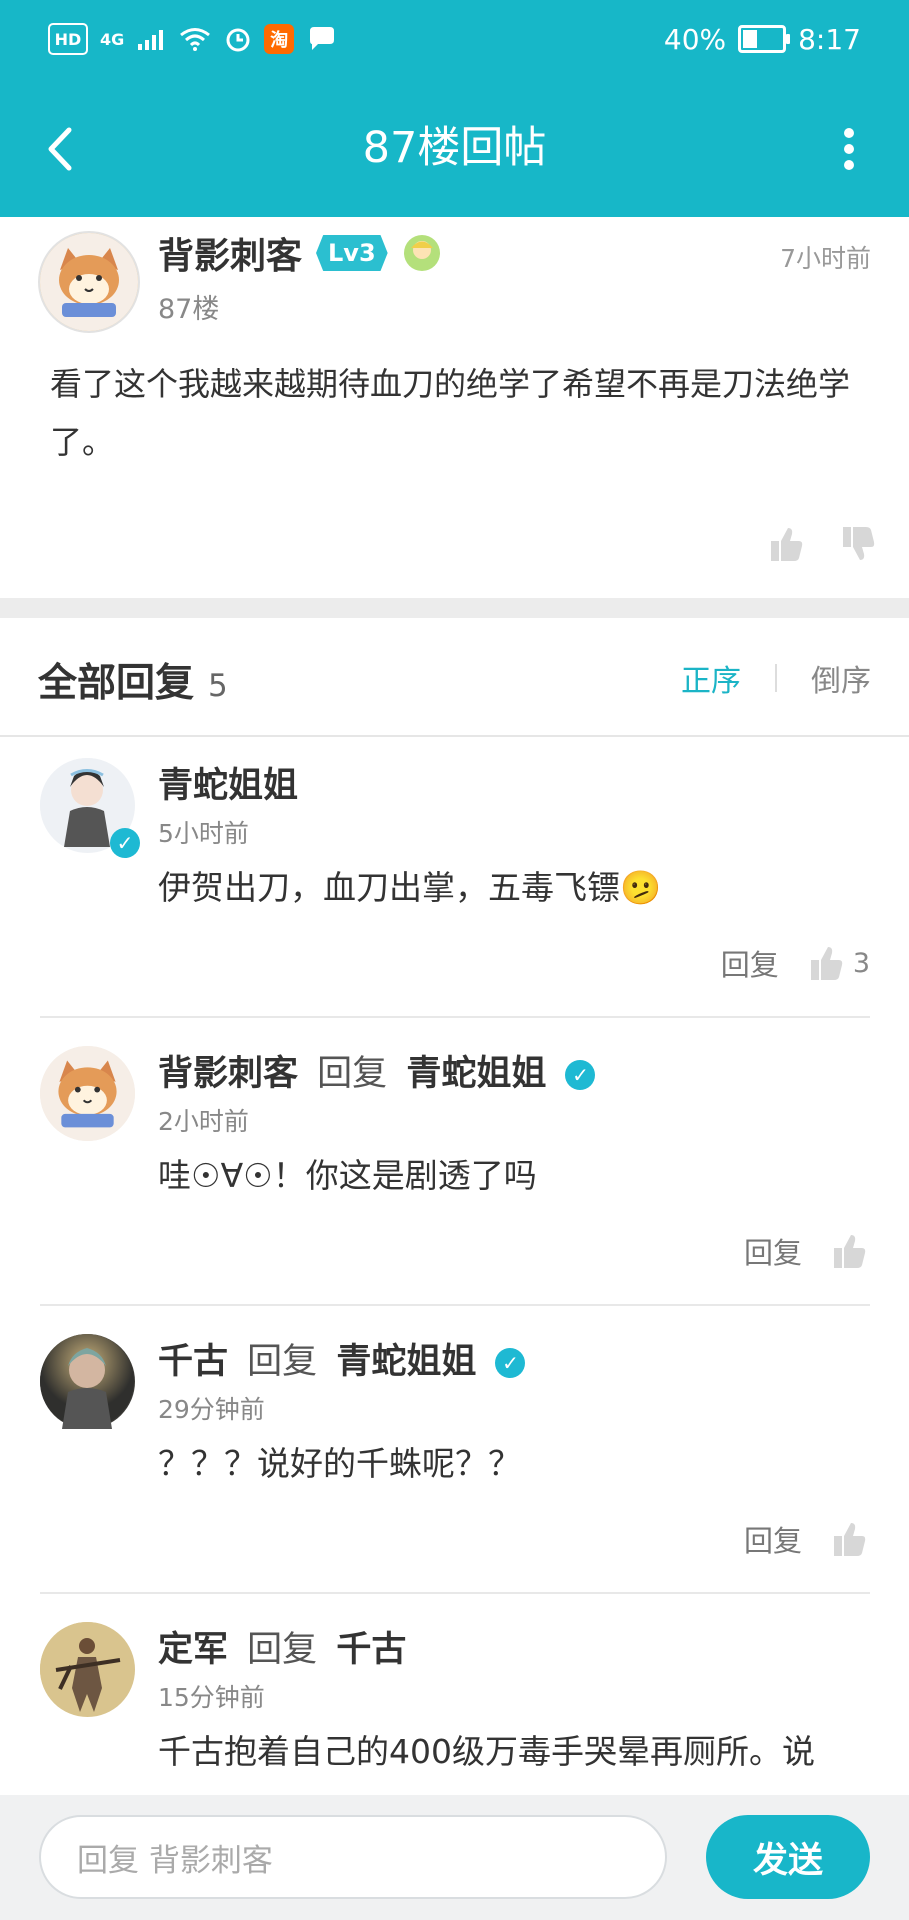 The height and width of the screenshot is (1920, 909). Describe the element at coordinates (151, 40) in the screenshot. I see `signal-icon` at that location.